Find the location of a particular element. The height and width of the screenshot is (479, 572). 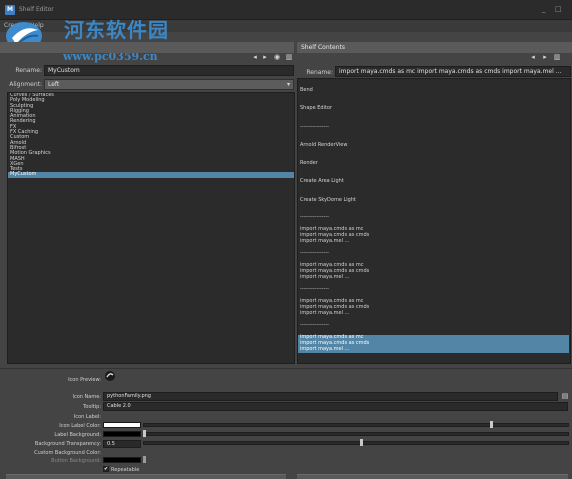

move-left-icon: ◂ is located at coordinates (533, 57).